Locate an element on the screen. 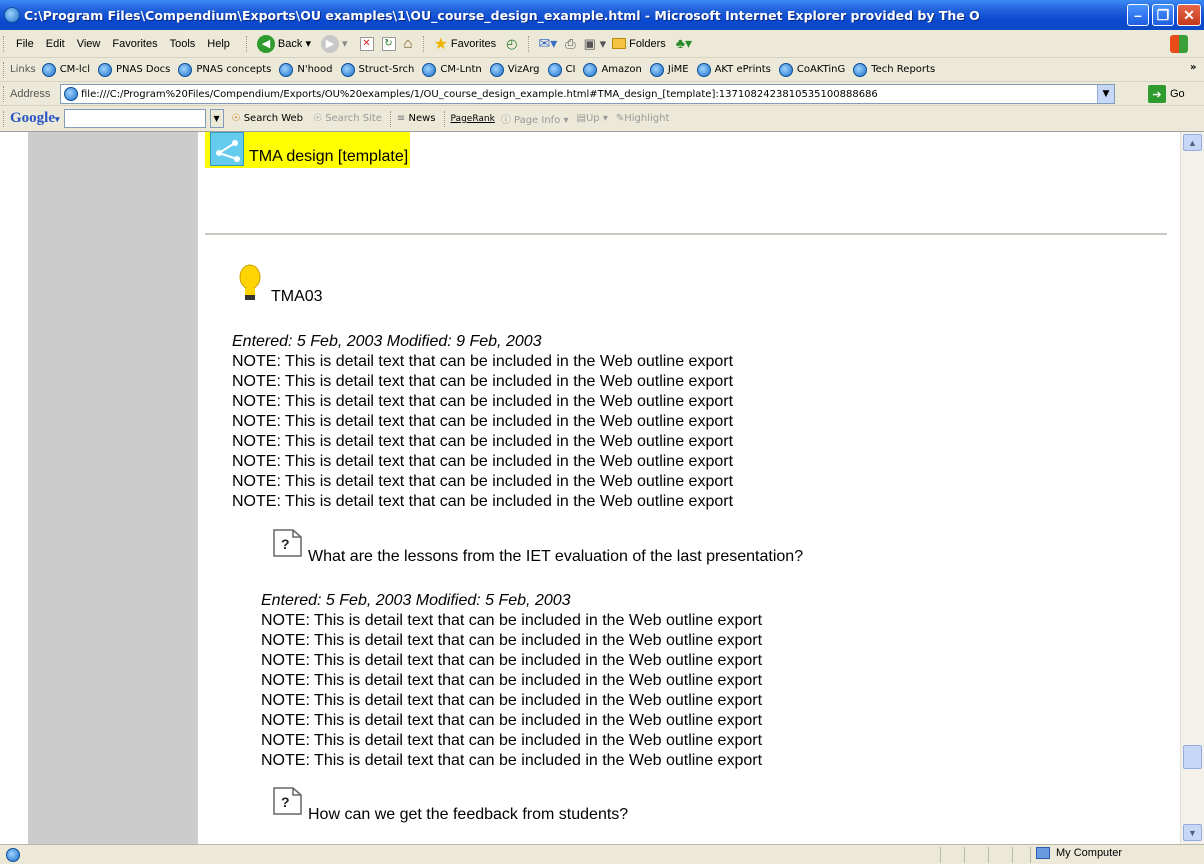  address-label: Address is located at coordinates (30, 93).